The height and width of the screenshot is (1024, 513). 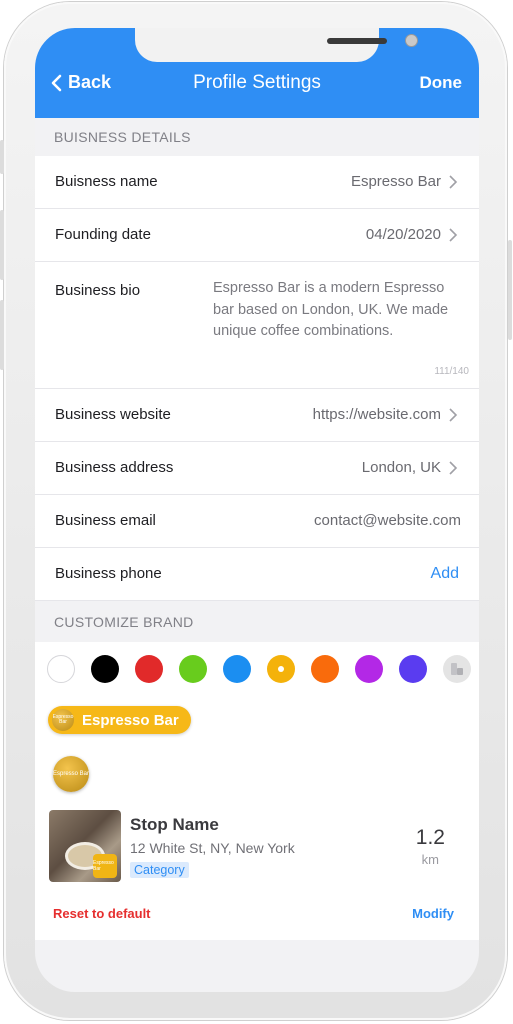 I want to click on color-swatch-indigo, so click(x=413, y=669).